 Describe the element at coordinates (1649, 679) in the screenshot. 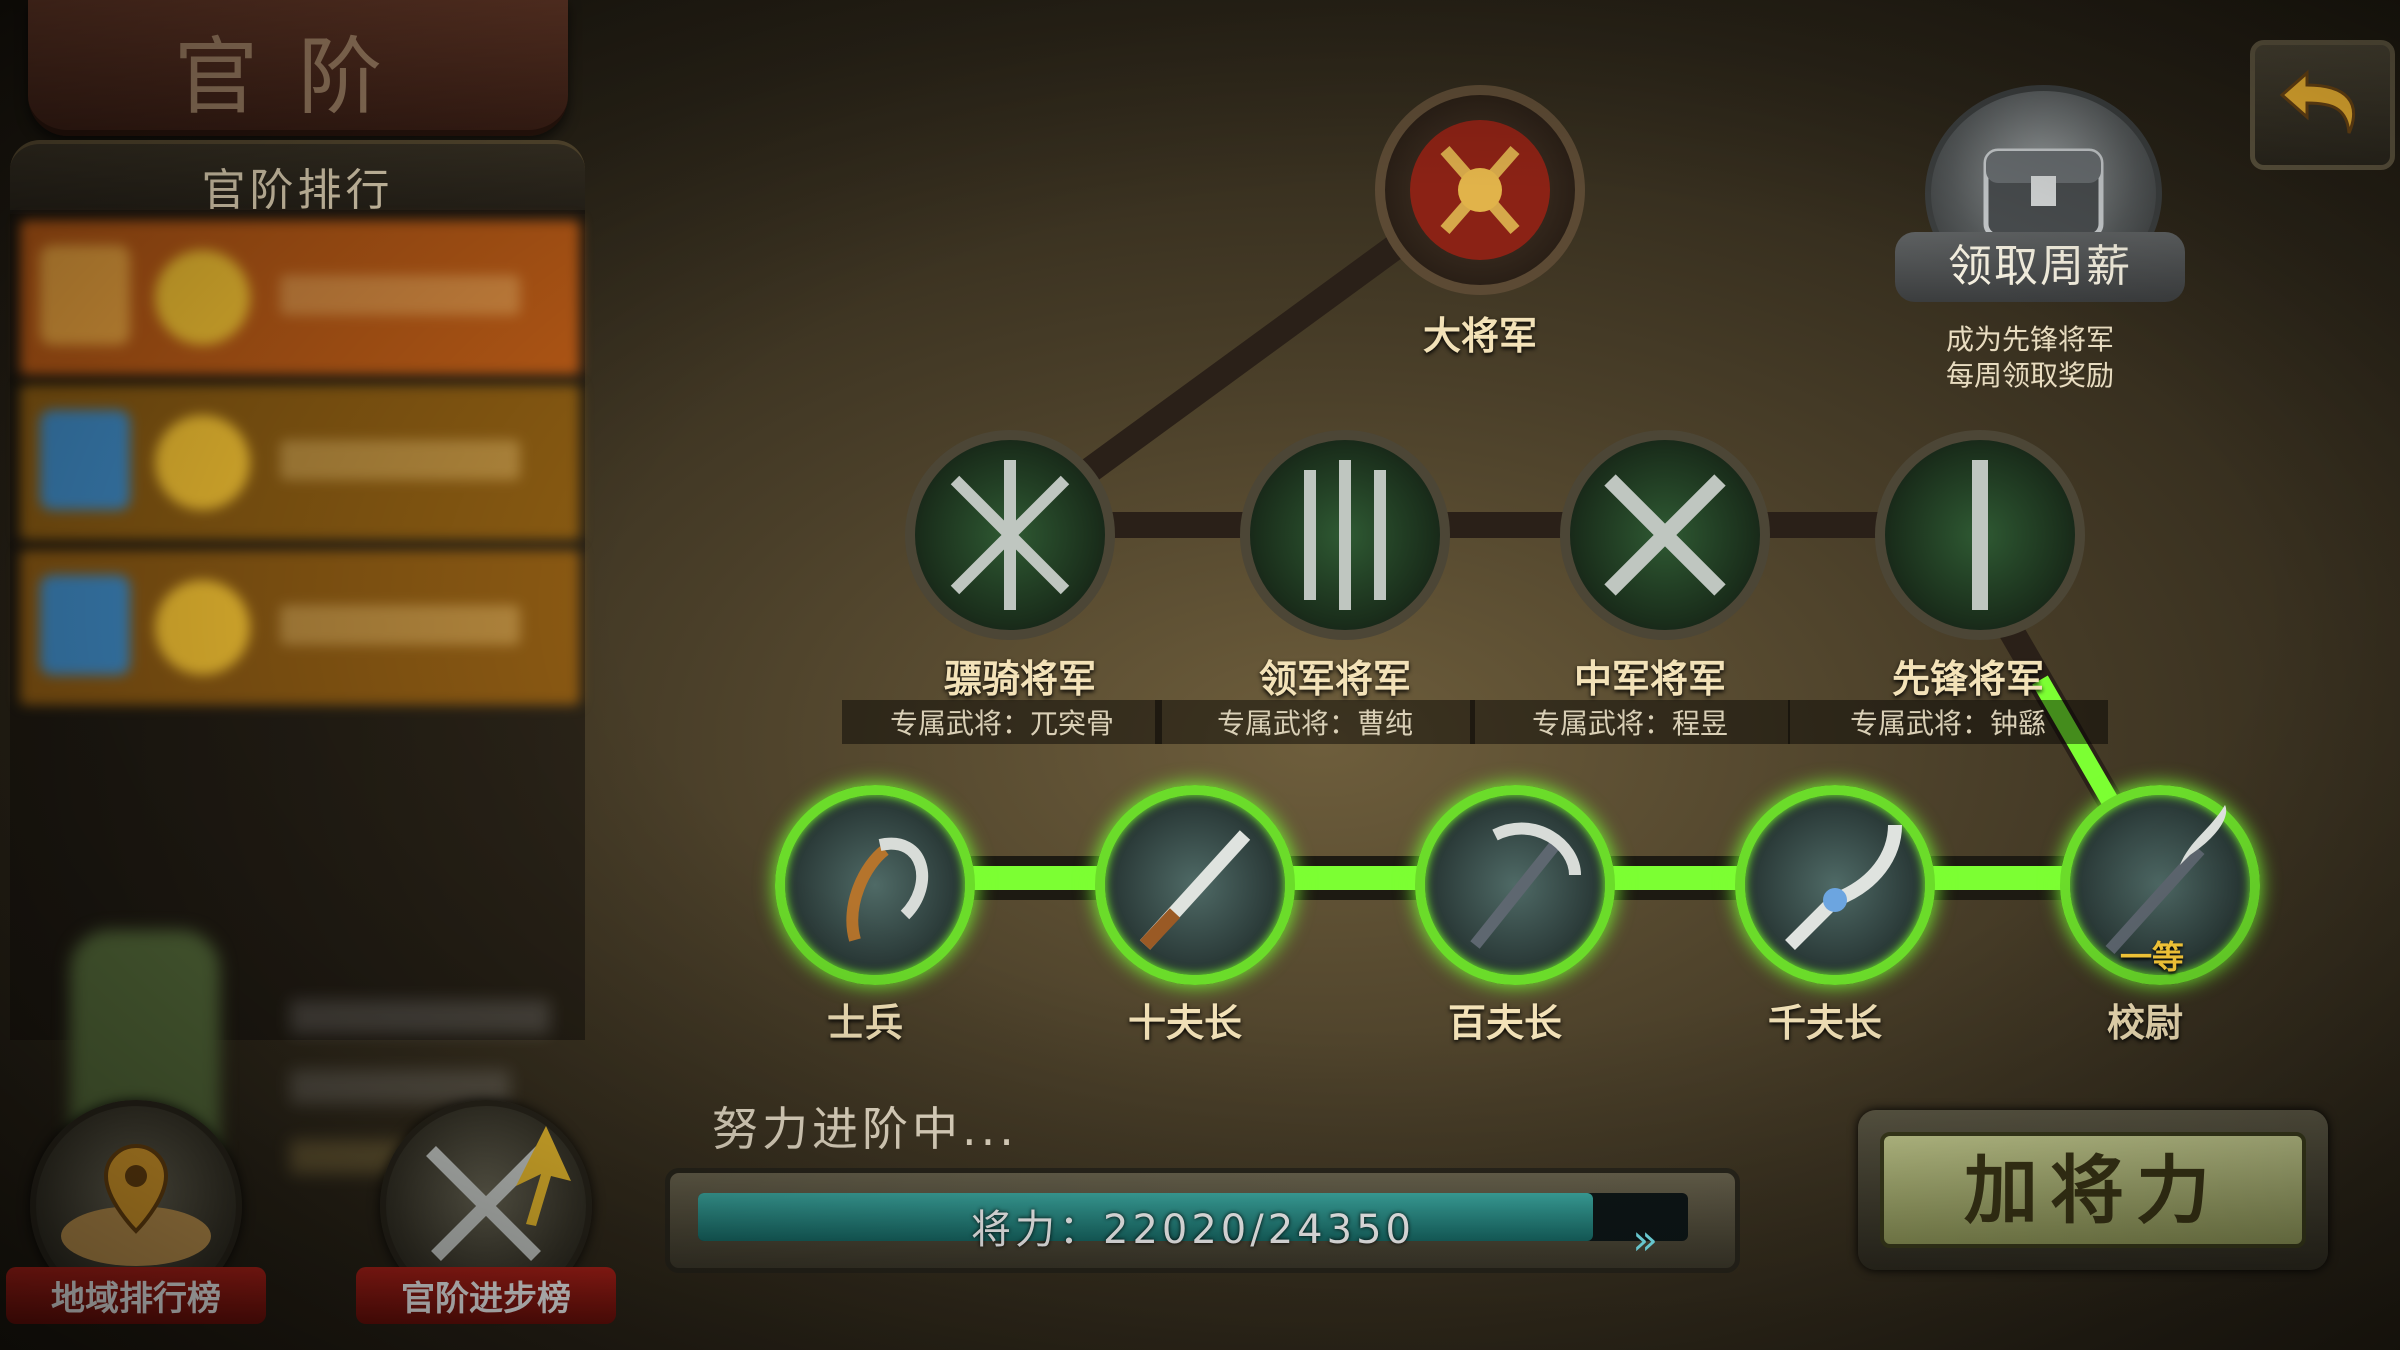

I see `rank-name-general-3: 中军将军` at that location.